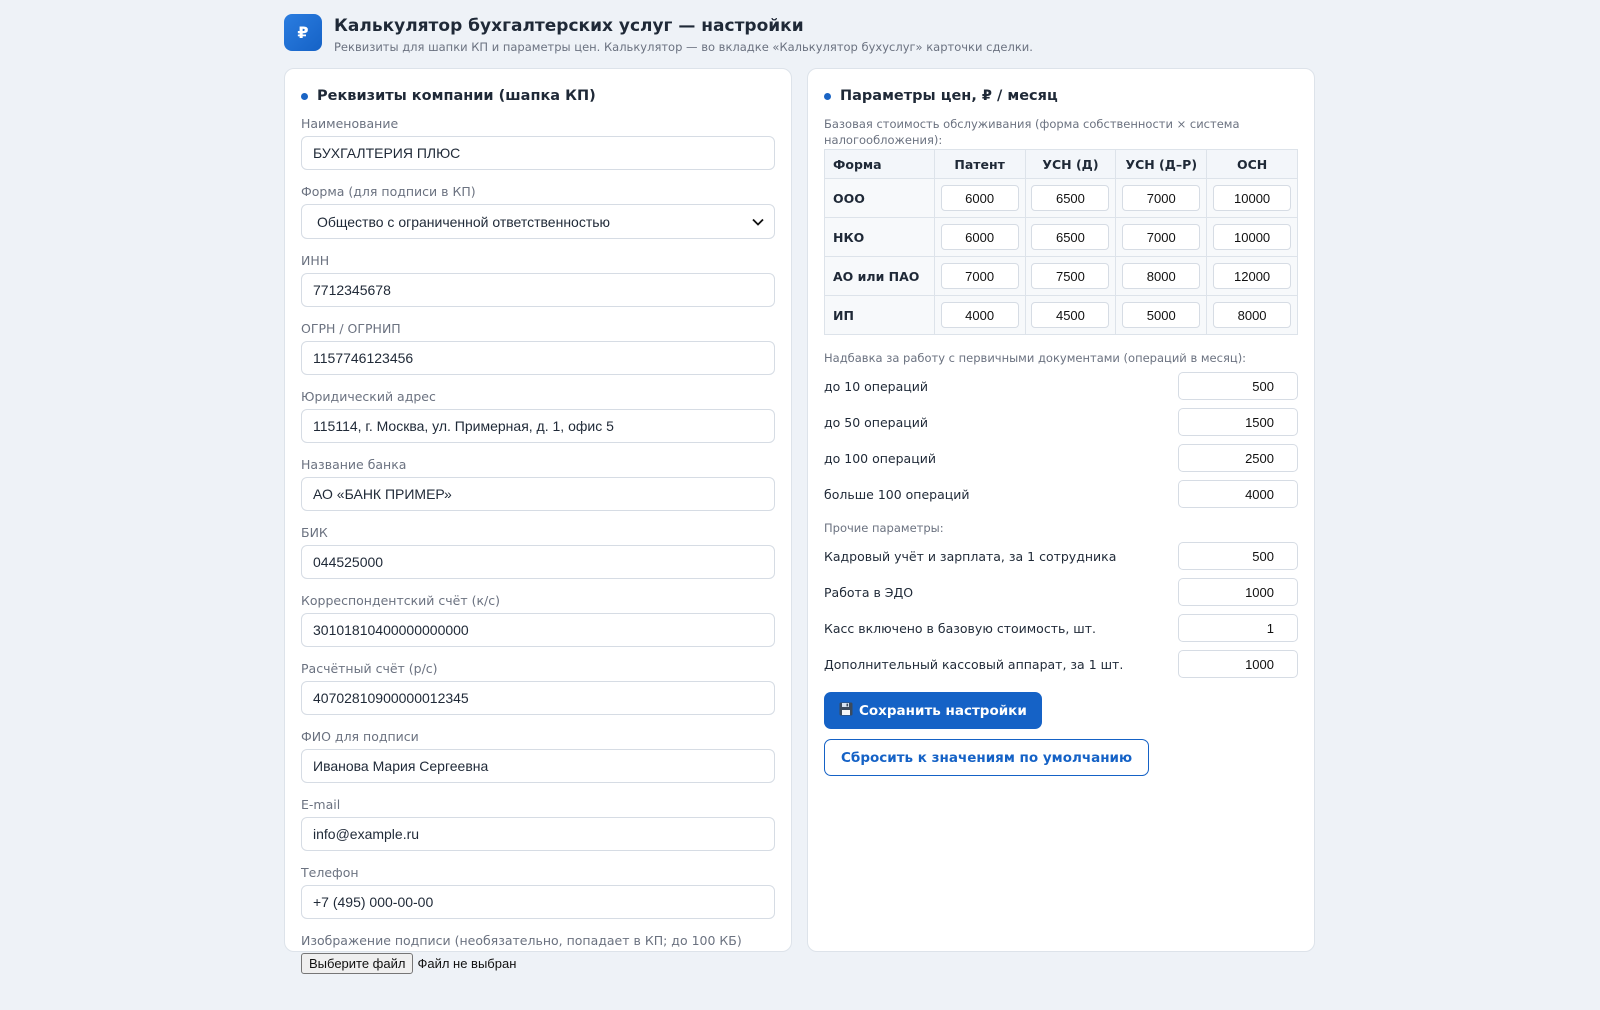  I want to click on pricing-card-title: Параметры цен, ₽ / месяц, so click(1061, 96).